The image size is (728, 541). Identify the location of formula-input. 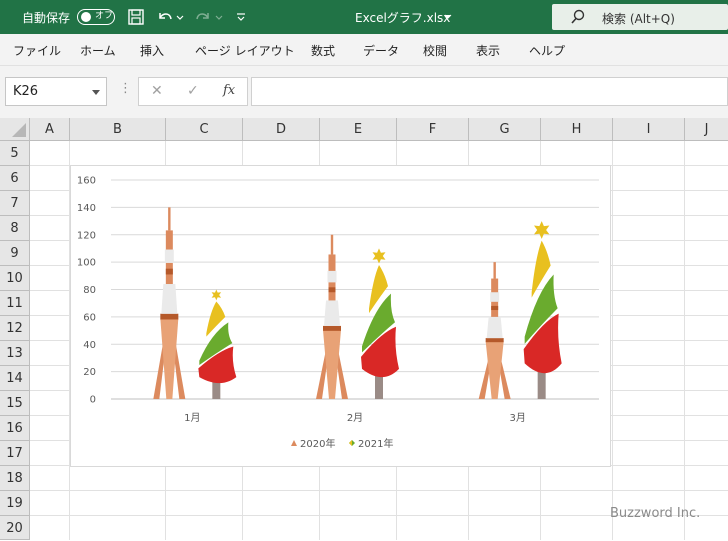
(489, 91).